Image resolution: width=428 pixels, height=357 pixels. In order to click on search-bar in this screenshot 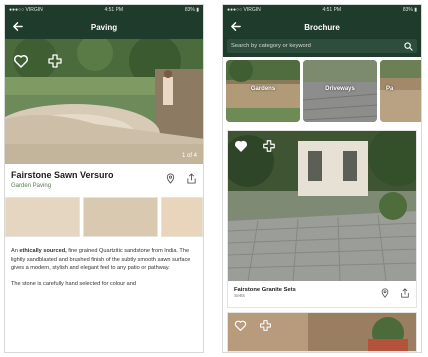, I will do `click(322, 48)`.